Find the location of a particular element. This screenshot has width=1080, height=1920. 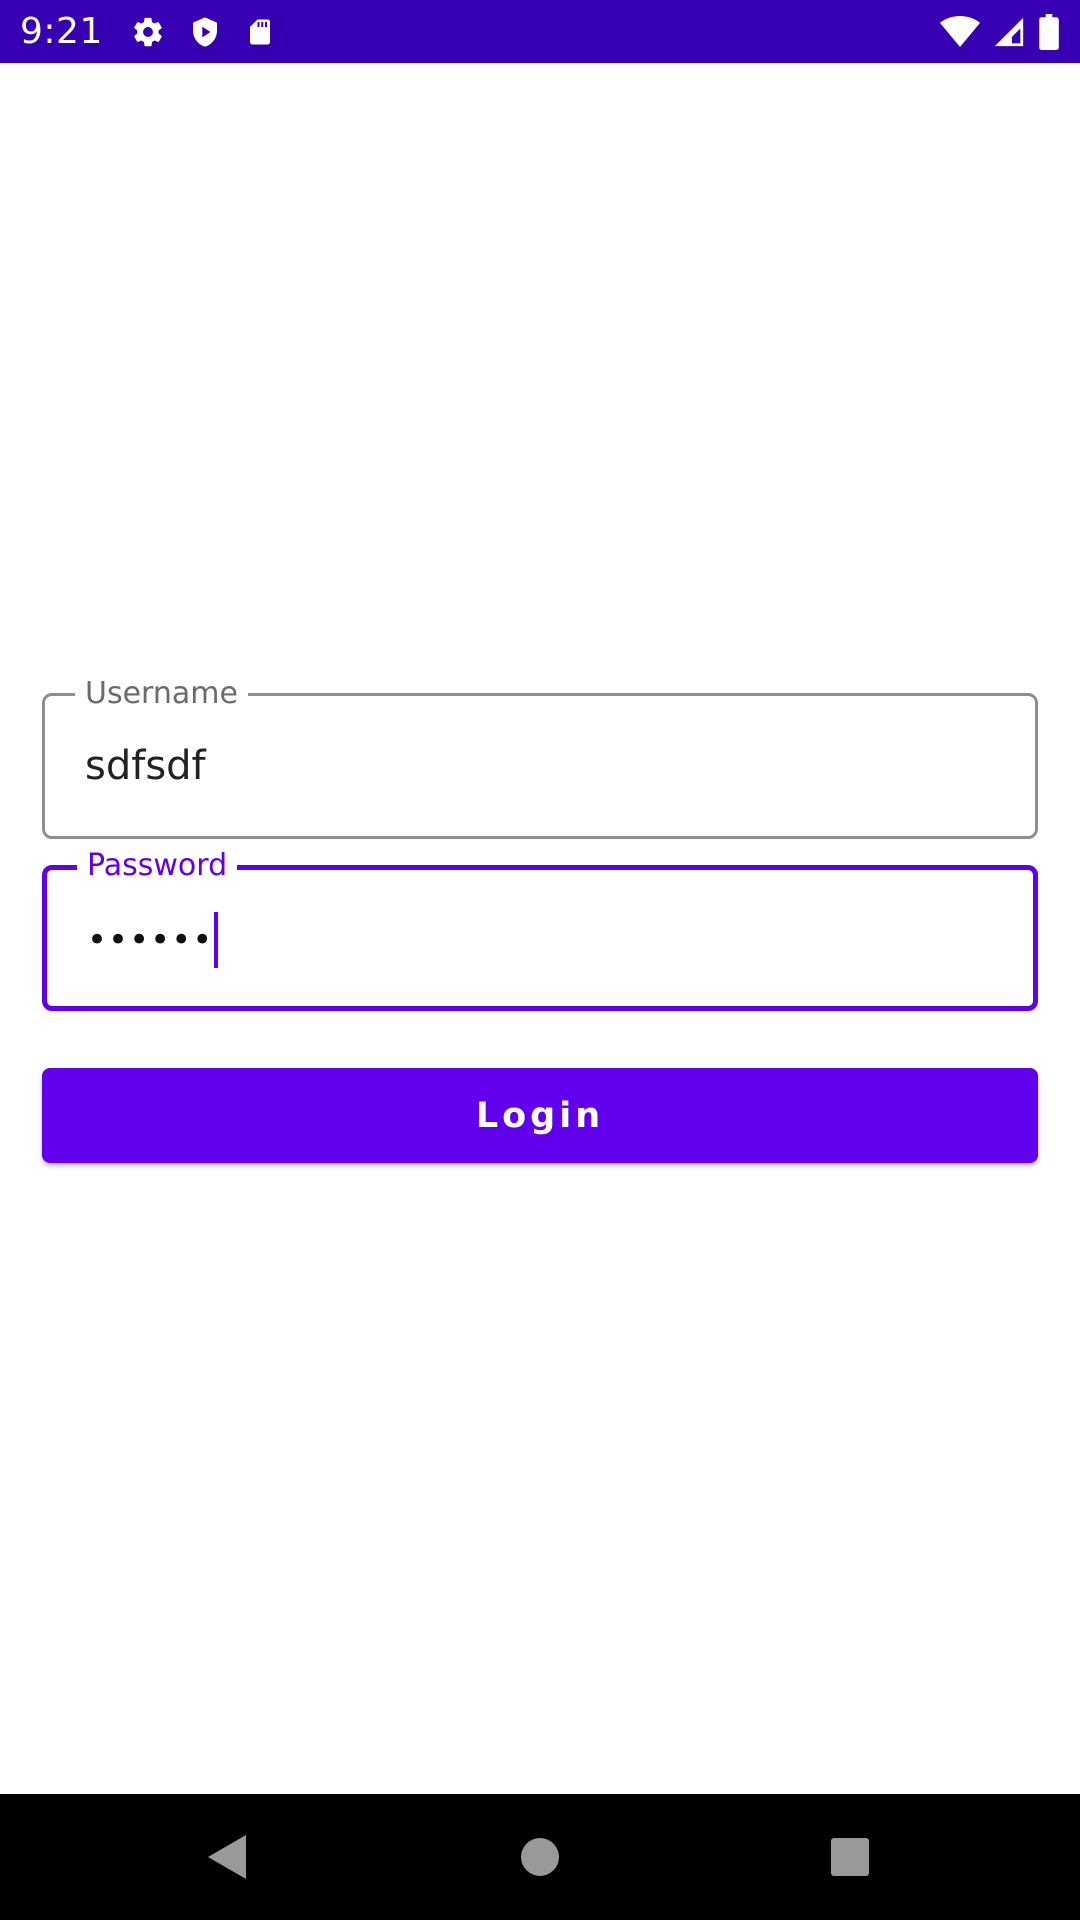

navigation-bar is located at coordinates (540, 1857).